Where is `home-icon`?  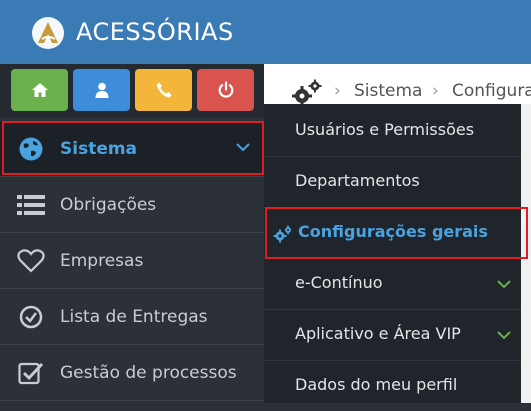 home-icon is located at coordinates (39, 90).